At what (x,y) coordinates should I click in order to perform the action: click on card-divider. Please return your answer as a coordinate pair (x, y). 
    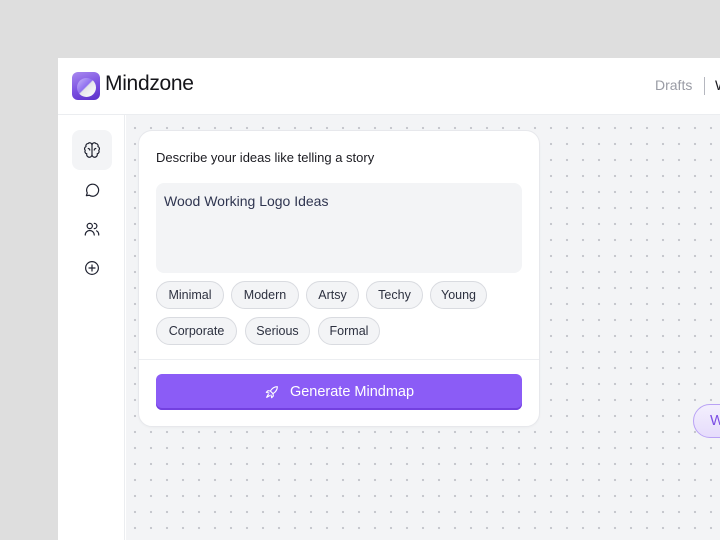
    Looking at the image, I should click on (339, 359).